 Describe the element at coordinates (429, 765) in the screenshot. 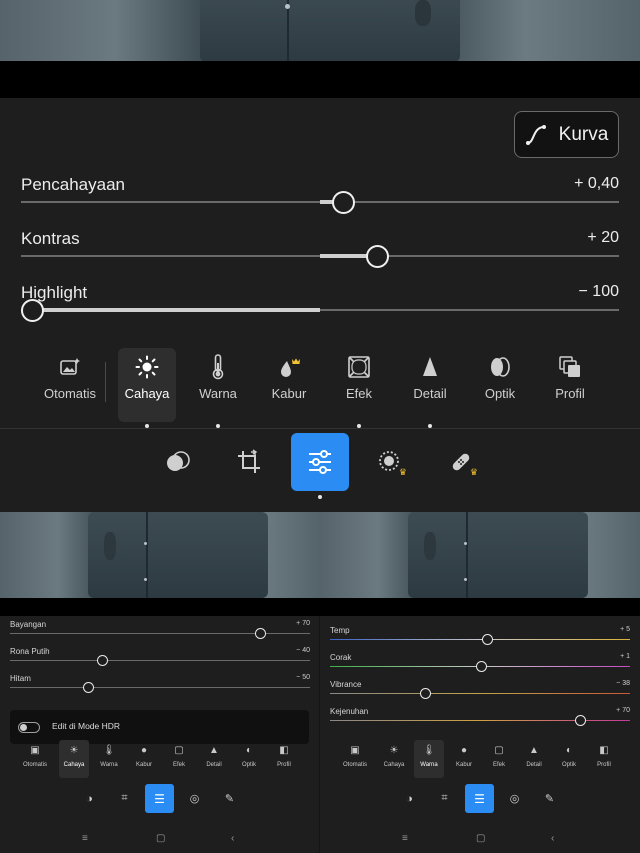

I see `tab-label: Warna` at that location.